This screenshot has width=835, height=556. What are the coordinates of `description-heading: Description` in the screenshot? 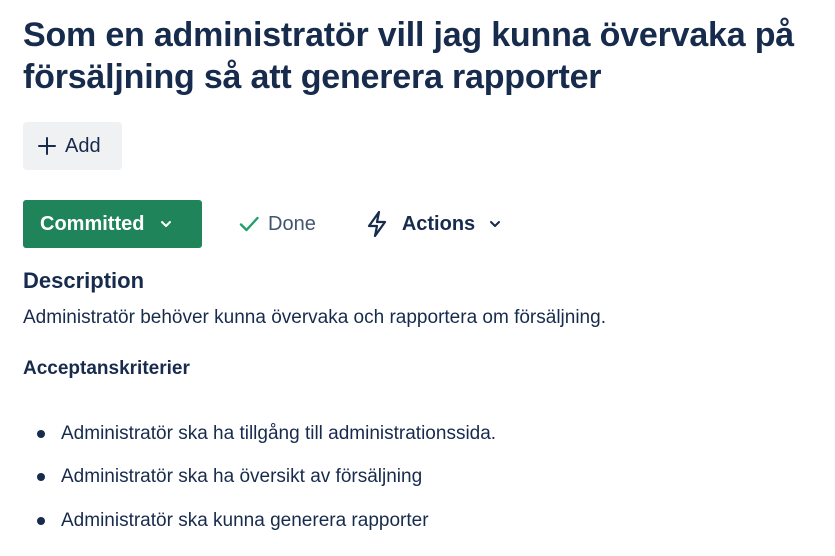 It's located at (84, 280).